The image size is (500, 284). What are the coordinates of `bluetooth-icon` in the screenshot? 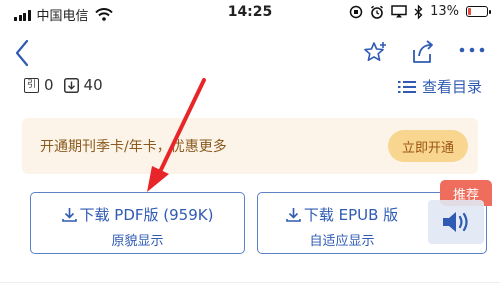 It's located at (418, 11).